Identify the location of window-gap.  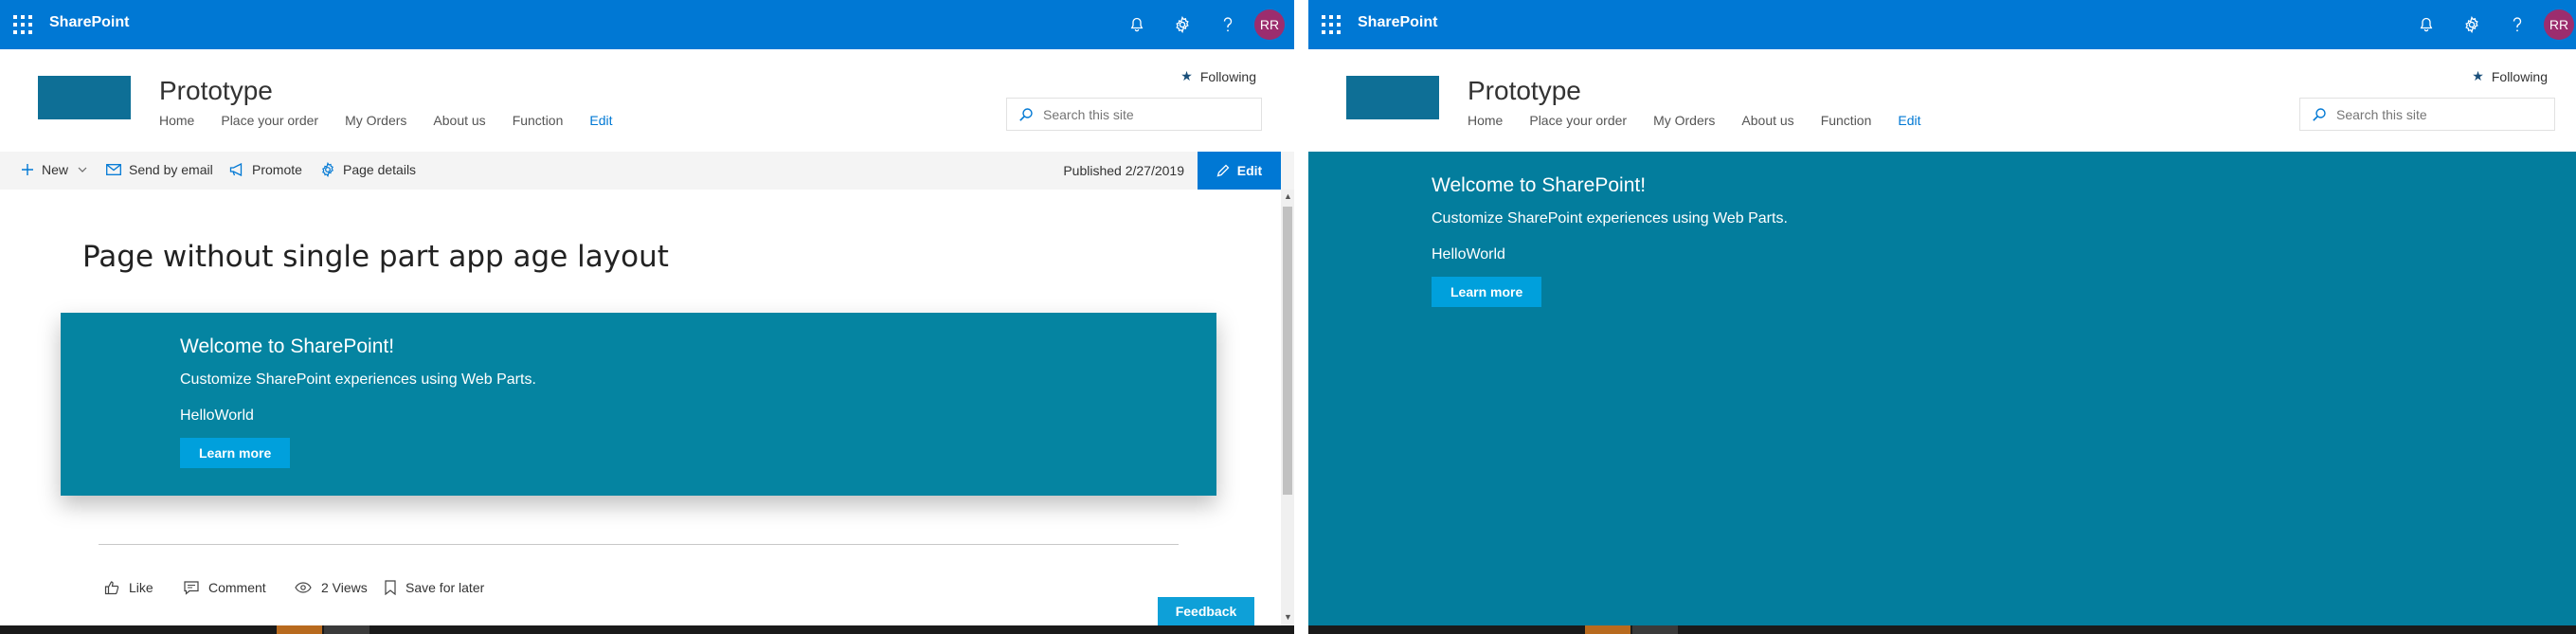
(1301, 317).